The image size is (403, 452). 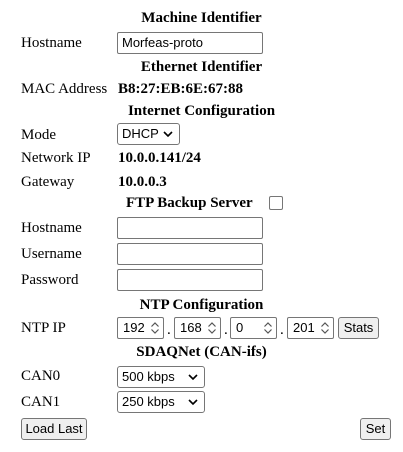 What do you see at coordinates (180, 89) in the screenshot?
I see `mac-address-value: B8:27:EB:6E:67:88` at bounding box center [180, 89].